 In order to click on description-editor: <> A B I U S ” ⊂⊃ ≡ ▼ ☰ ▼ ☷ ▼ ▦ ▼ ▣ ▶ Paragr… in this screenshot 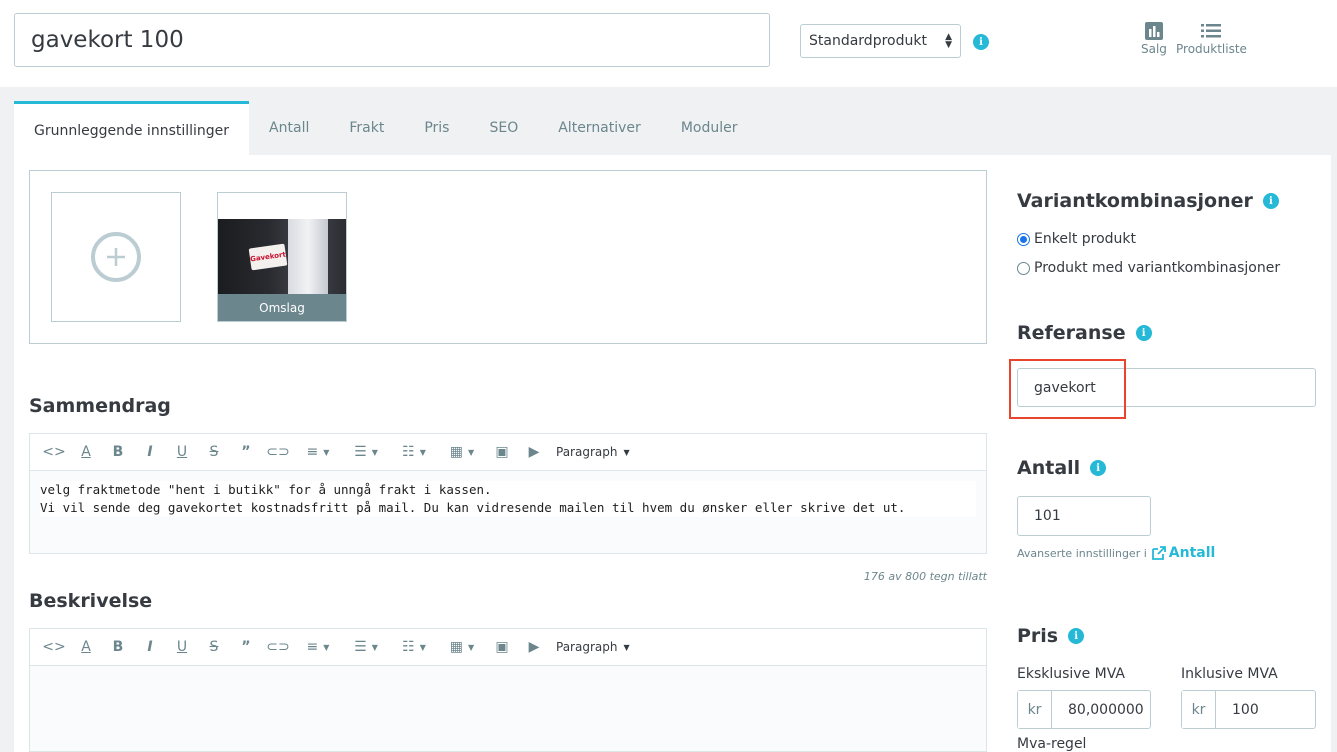, I will do `click(508, 690)`.